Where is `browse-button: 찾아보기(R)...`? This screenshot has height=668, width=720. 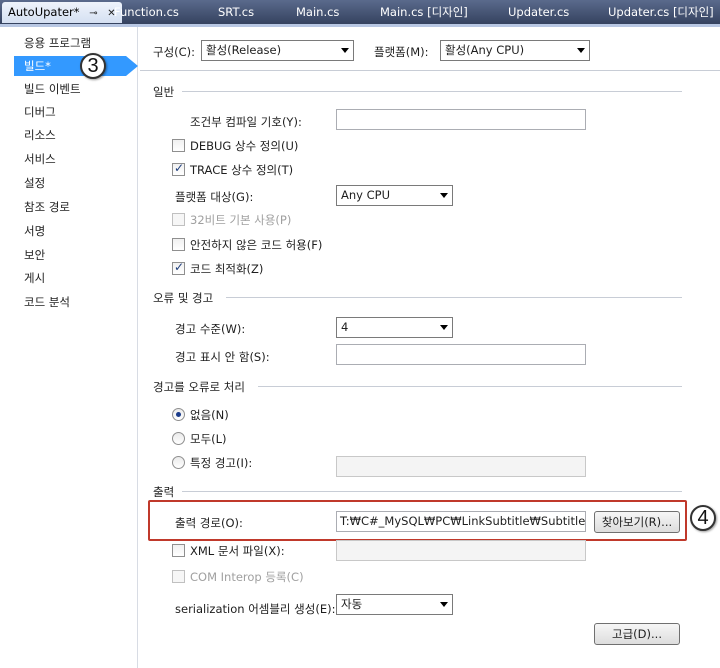
browse-button: 찾아보기(R)... is located at coordinates (637, 522).